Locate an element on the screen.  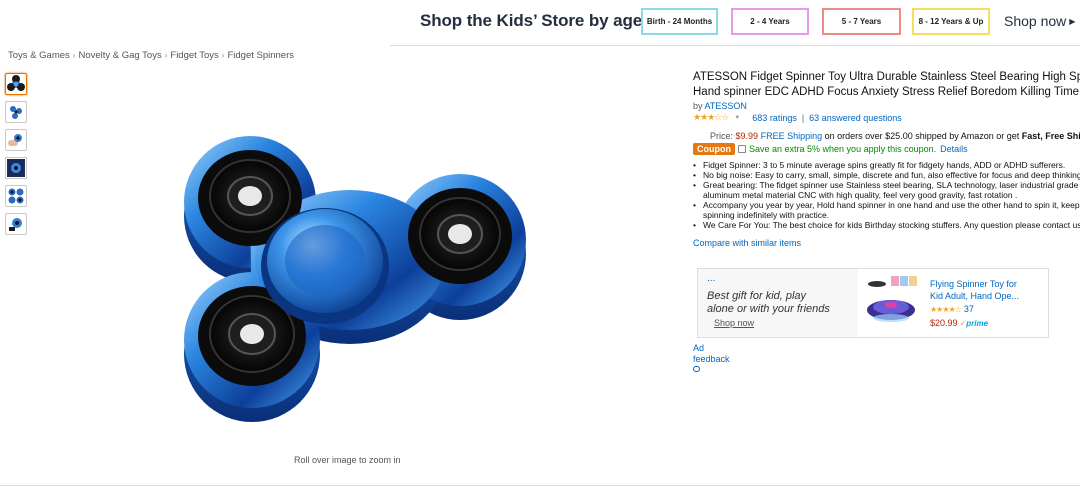
fast-free-shipping: Fast, Free Shipping is located at coordinates (1050, 136).